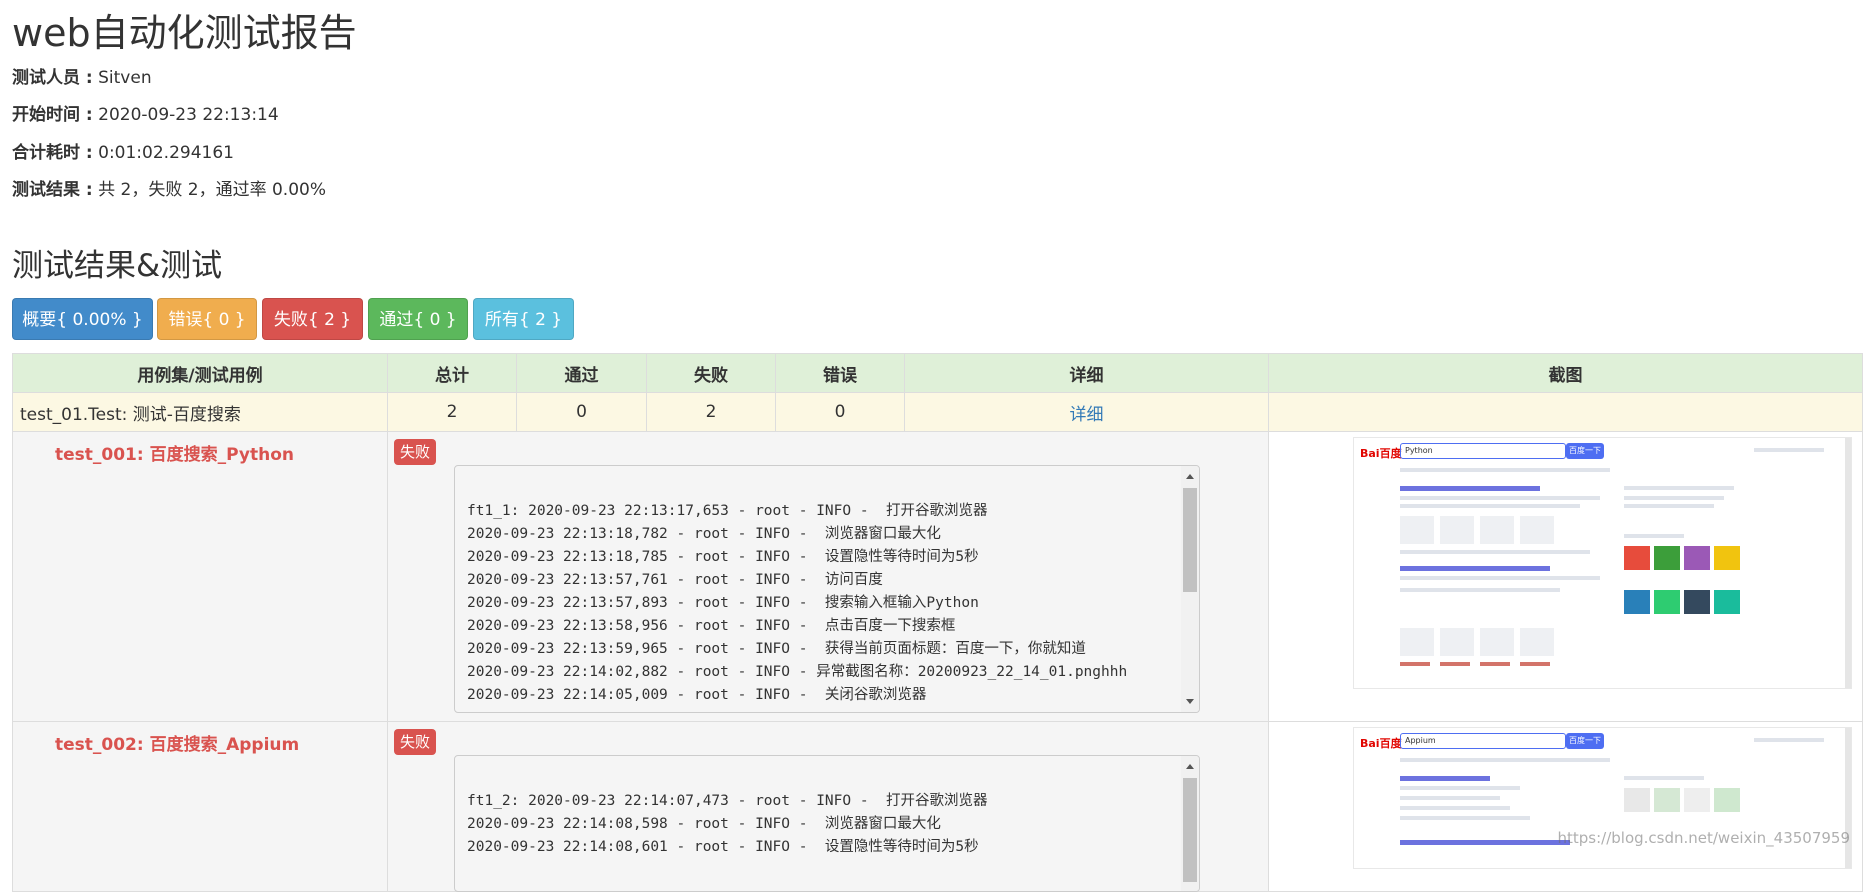  Describe the element at coordinates (52, 190) in the screenshot. I see `result-label: 测试结果 :` at that location.